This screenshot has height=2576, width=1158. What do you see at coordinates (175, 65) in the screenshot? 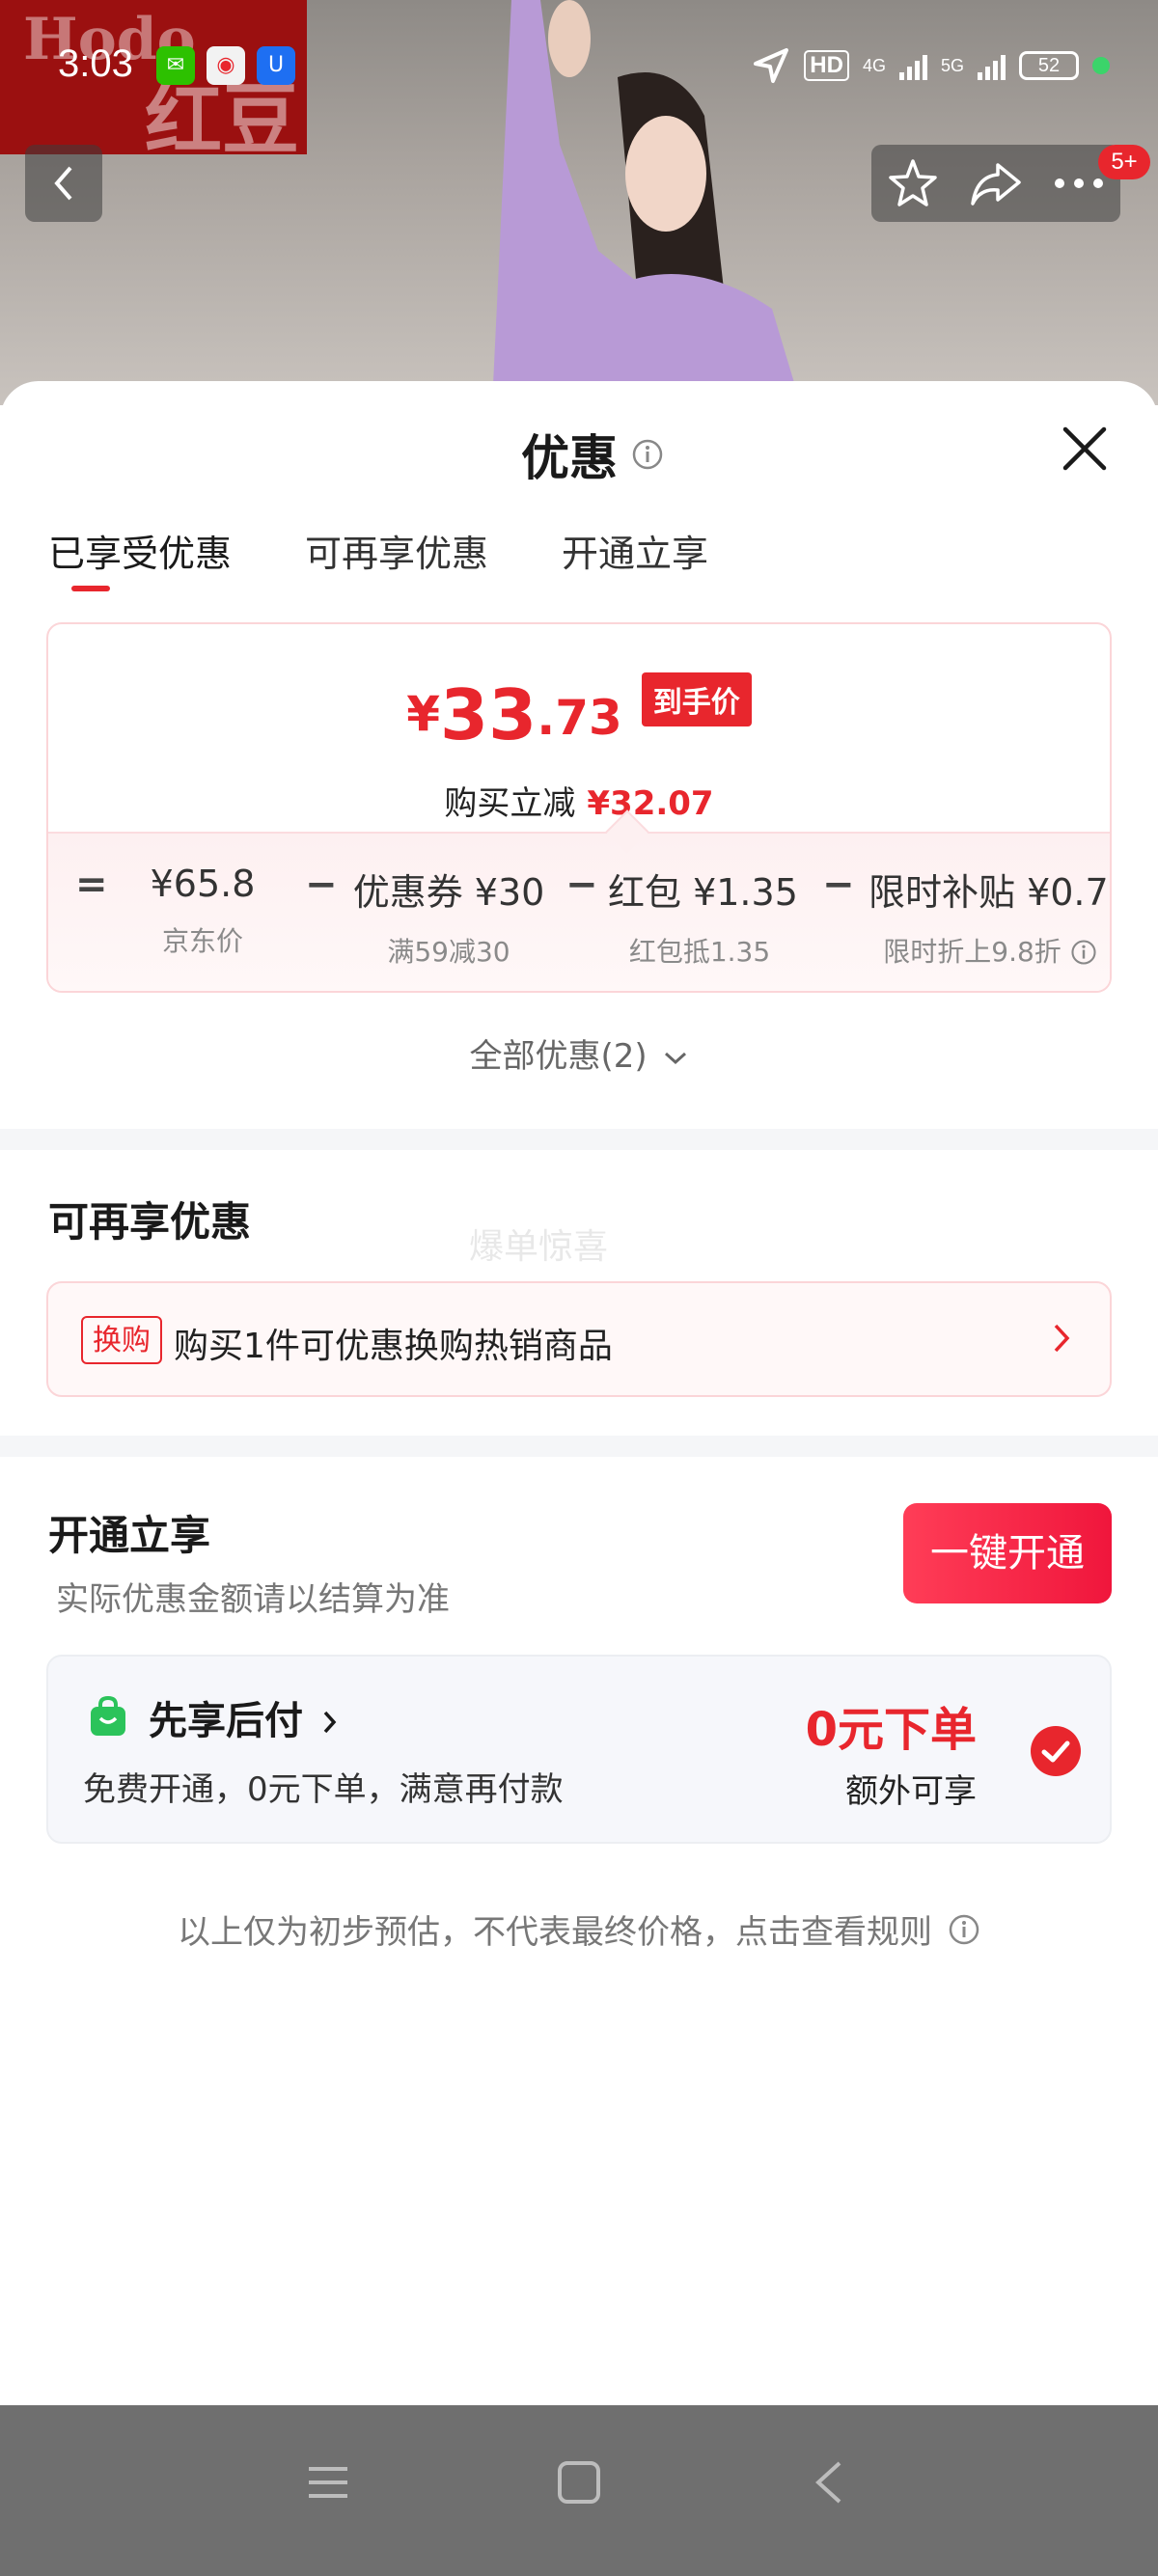
I see `wechat-icon: ✉` at bounding box center [175, 65].